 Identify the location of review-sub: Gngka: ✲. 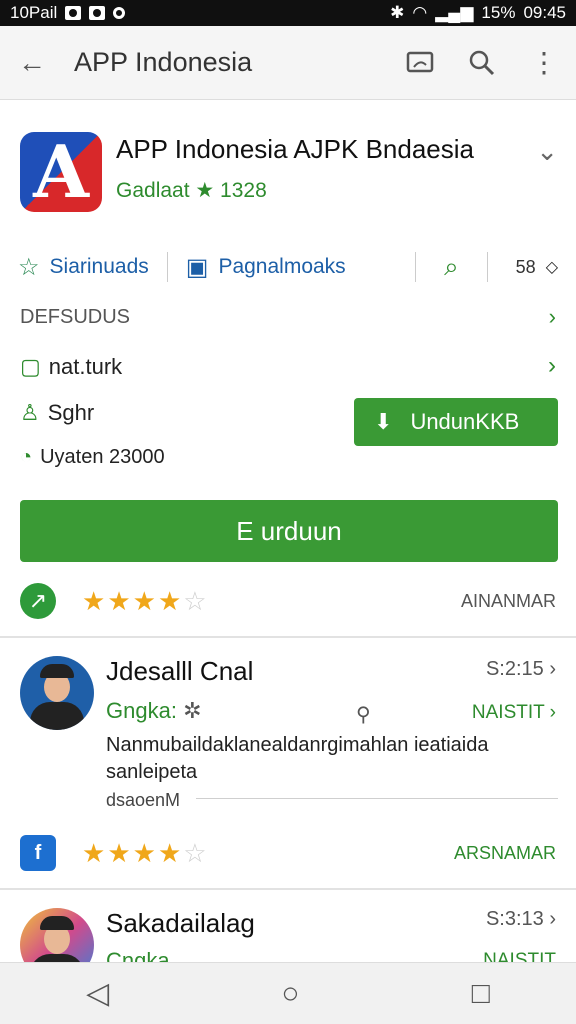
(154, 710).